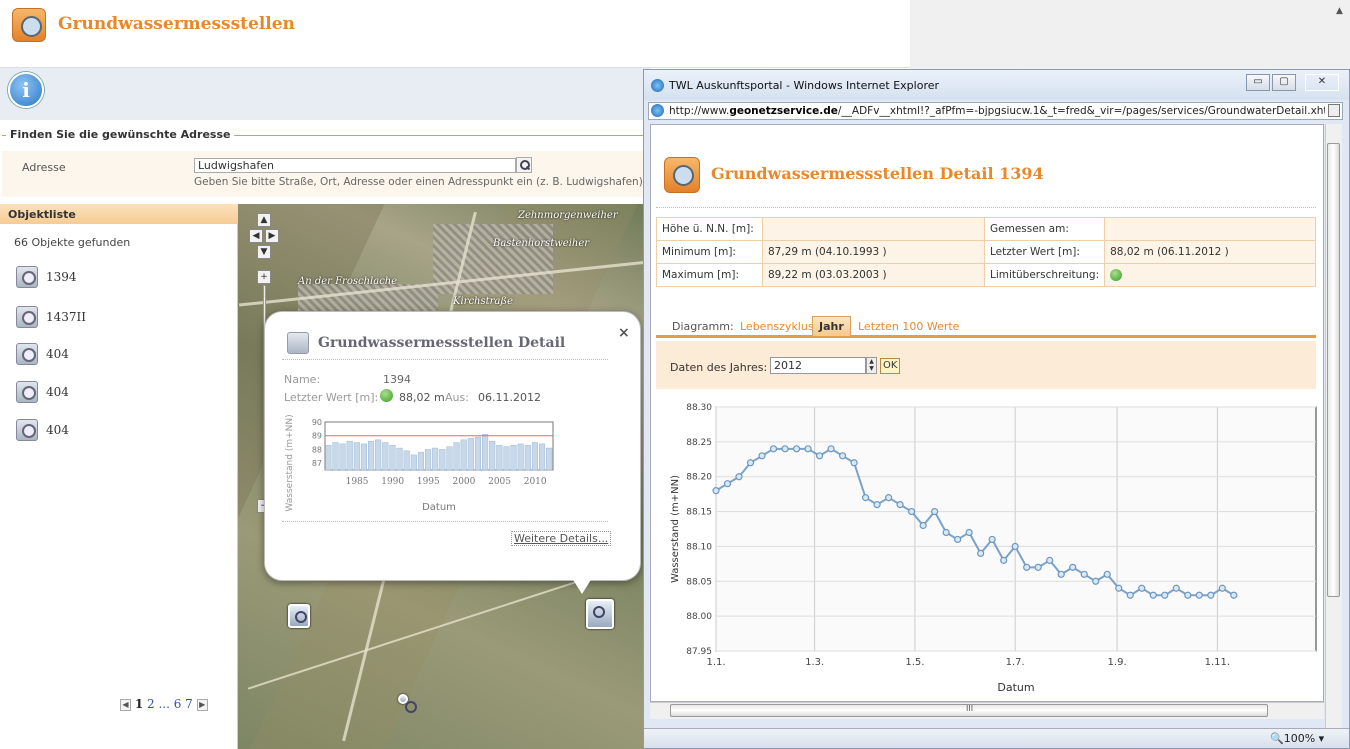 The height and width of the screenshot is (749, 1350). Describe the element at coordinates (264, 220) in the screenshot. I see `pan-up-icon: ▲` at that location.